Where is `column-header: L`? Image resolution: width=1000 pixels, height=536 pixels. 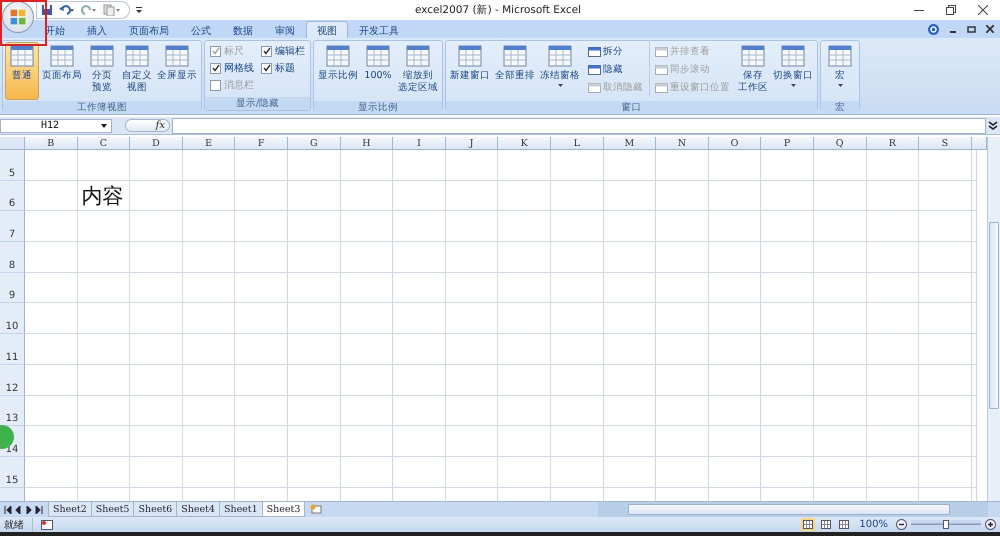
column-header: L is located at coordinates (577, 143).